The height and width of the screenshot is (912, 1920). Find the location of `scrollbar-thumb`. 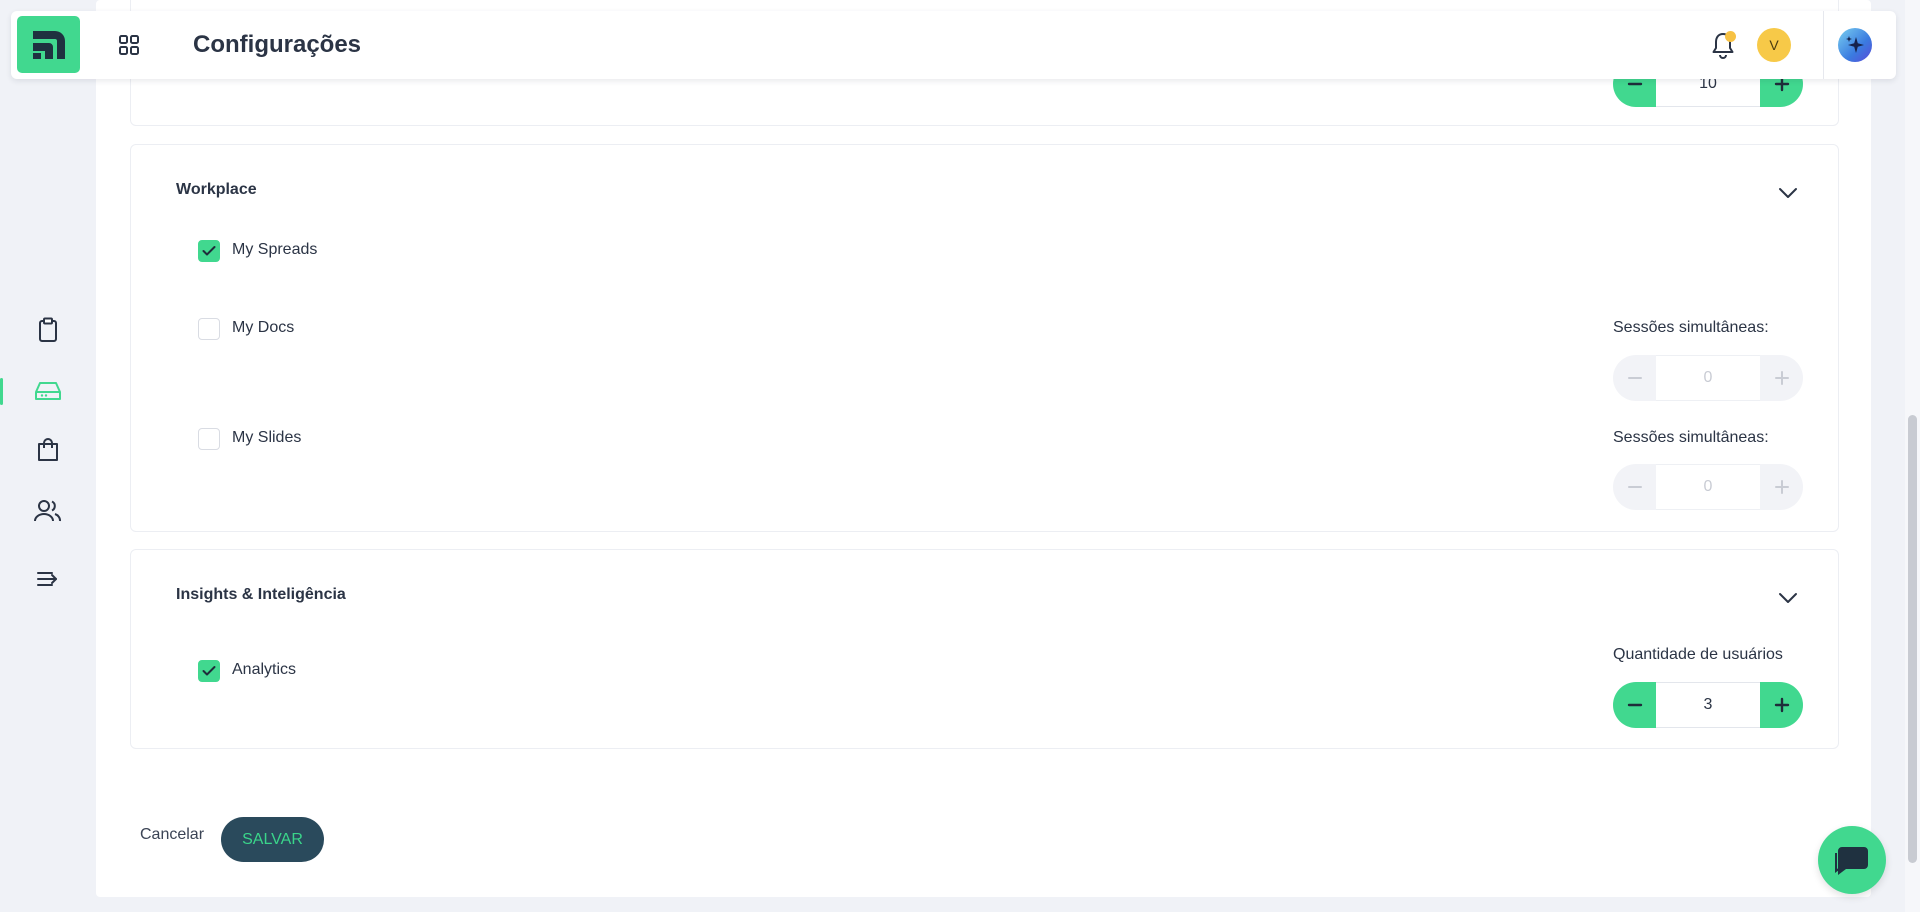

scrollbar-thumb is located at coordinates (1912, 639).